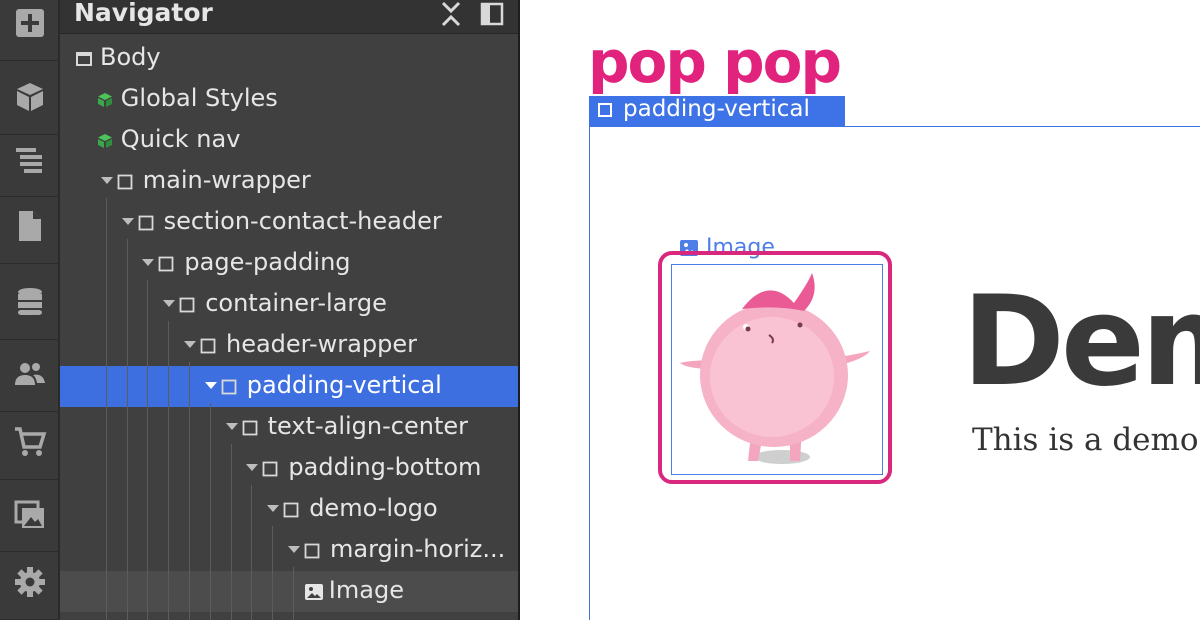  Describe the element at coordinates (321, 344) in the screenshot. I see `tree-item-label: header-wrapper` at that location.